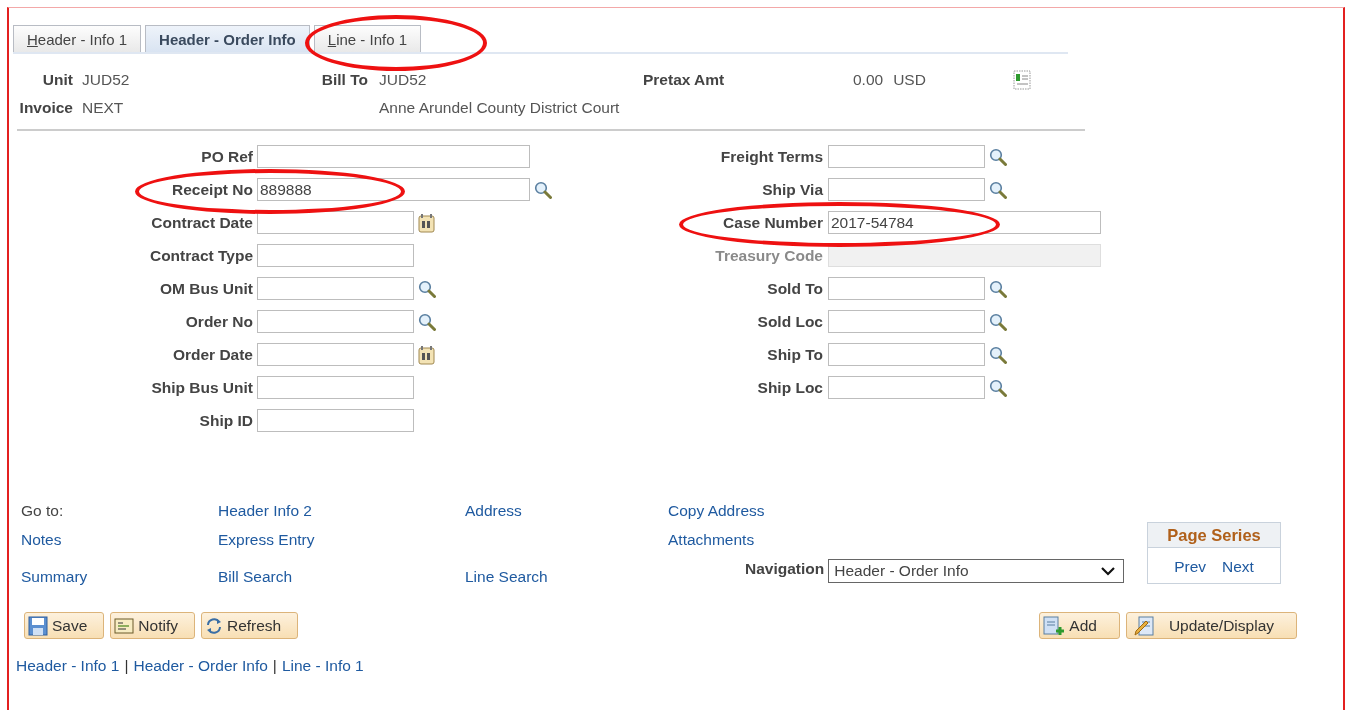 The width and height of the screenshot is (1353, 711). I want to click on link: Header Info 2, so click(341, 511).